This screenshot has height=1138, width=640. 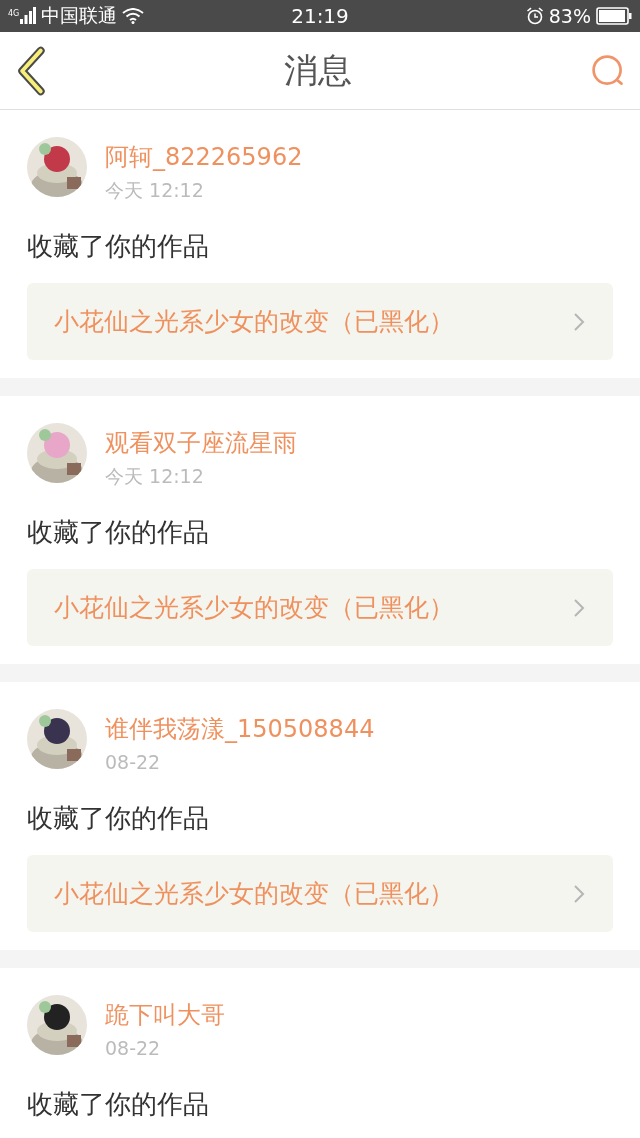 I want to click on clock-time: 21:19, so click(x=320, y=16).